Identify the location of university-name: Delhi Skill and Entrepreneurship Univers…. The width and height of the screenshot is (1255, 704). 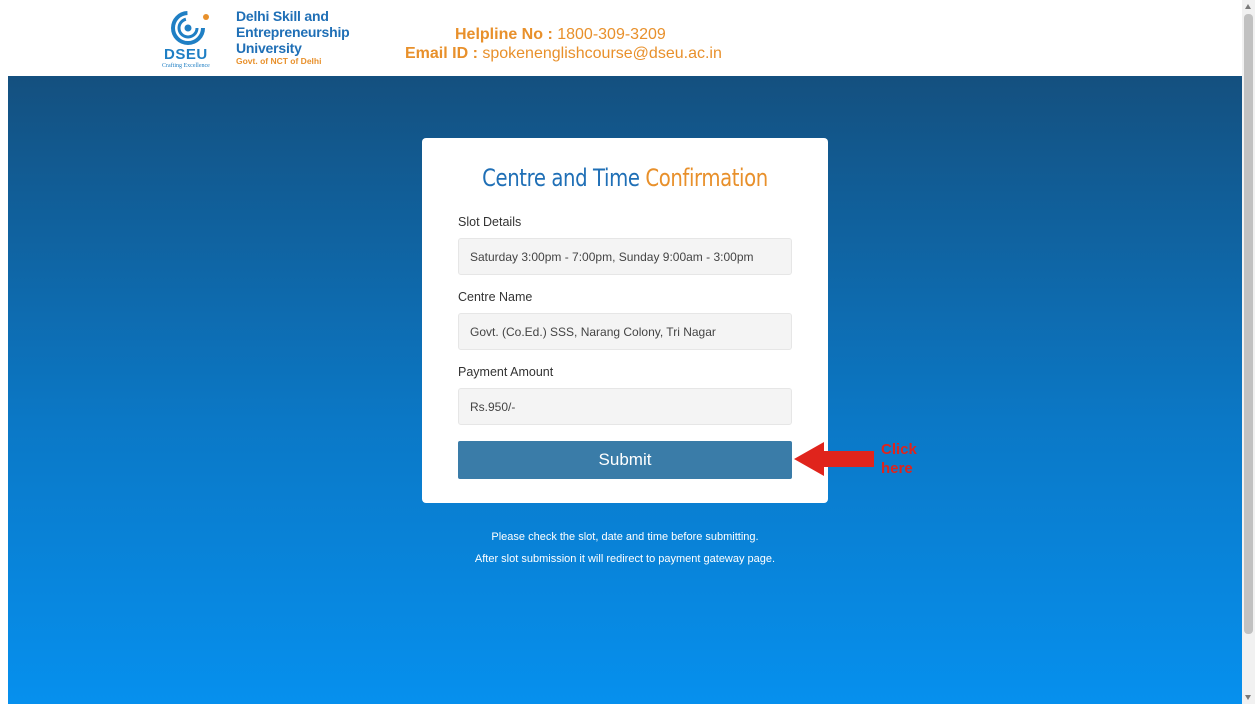
(321, 37).